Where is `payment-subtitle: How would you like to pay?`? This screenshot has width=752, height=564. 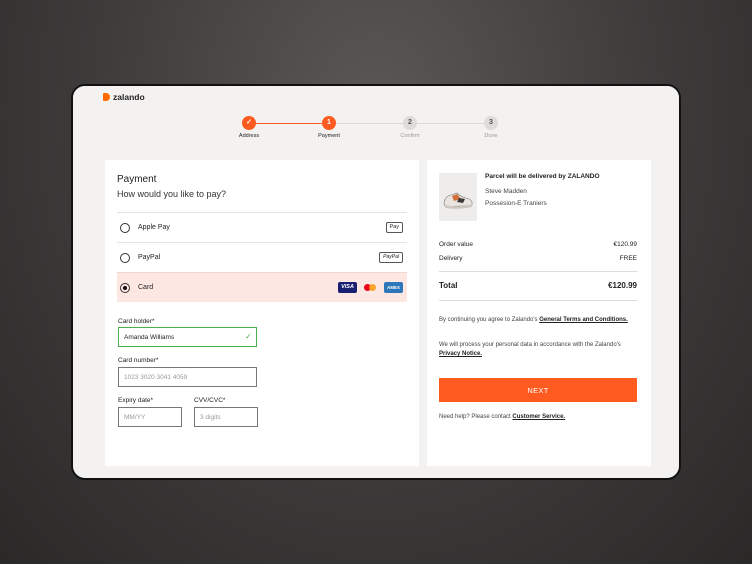 payment-subtitle: How would you like to pay? is located at coordinates (172, 194).